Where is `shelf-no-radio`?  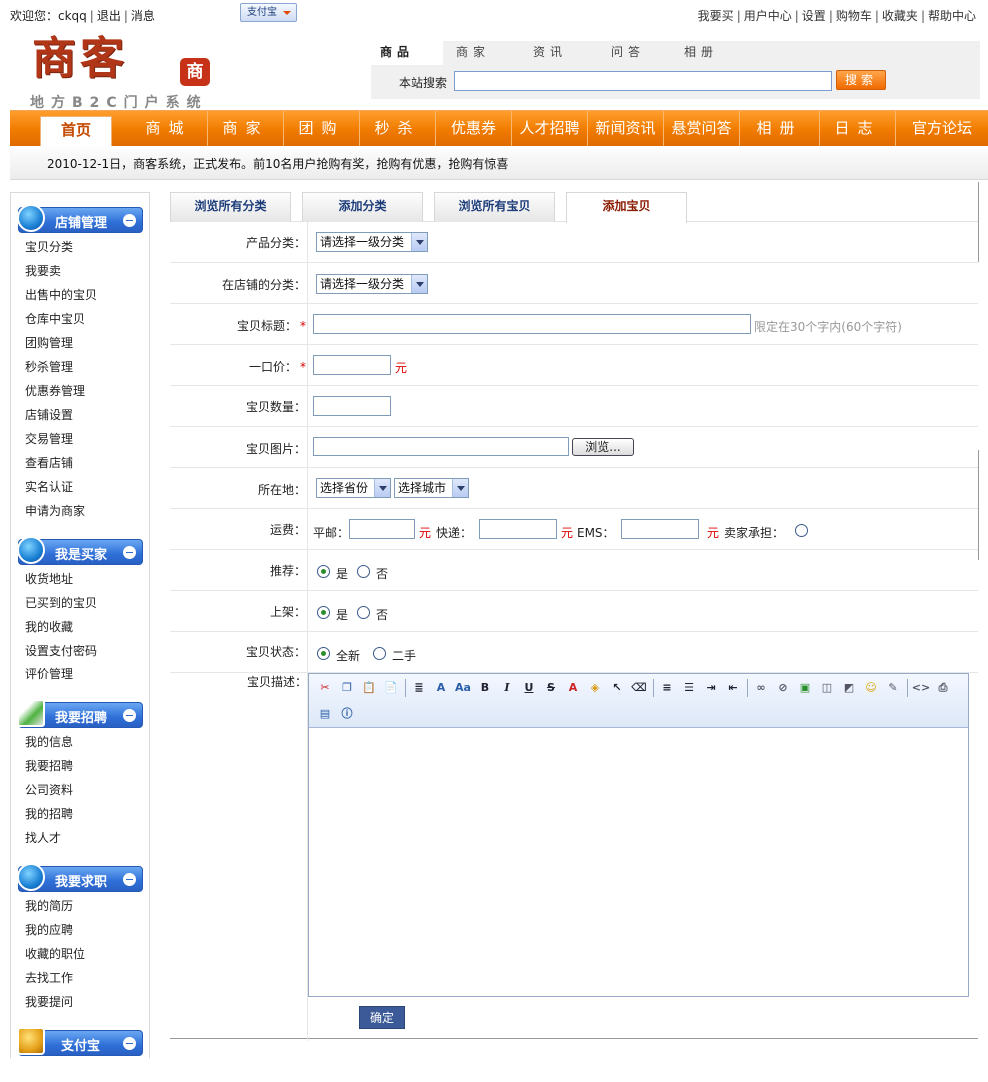
shelf-no-radio is located at coordinates (363, 612).